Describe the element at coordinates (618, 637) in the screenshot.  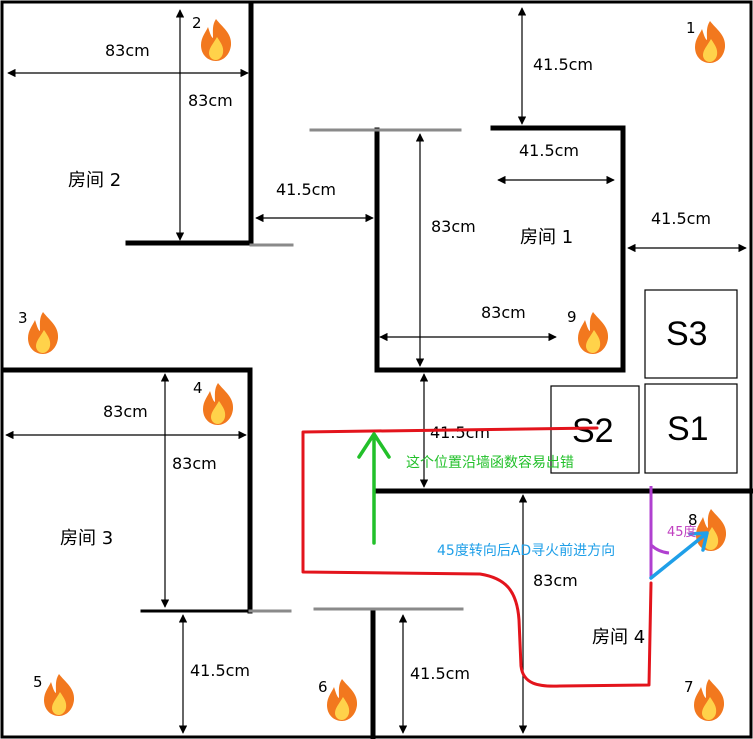
I see `room4-label: 房间 4` at that location.